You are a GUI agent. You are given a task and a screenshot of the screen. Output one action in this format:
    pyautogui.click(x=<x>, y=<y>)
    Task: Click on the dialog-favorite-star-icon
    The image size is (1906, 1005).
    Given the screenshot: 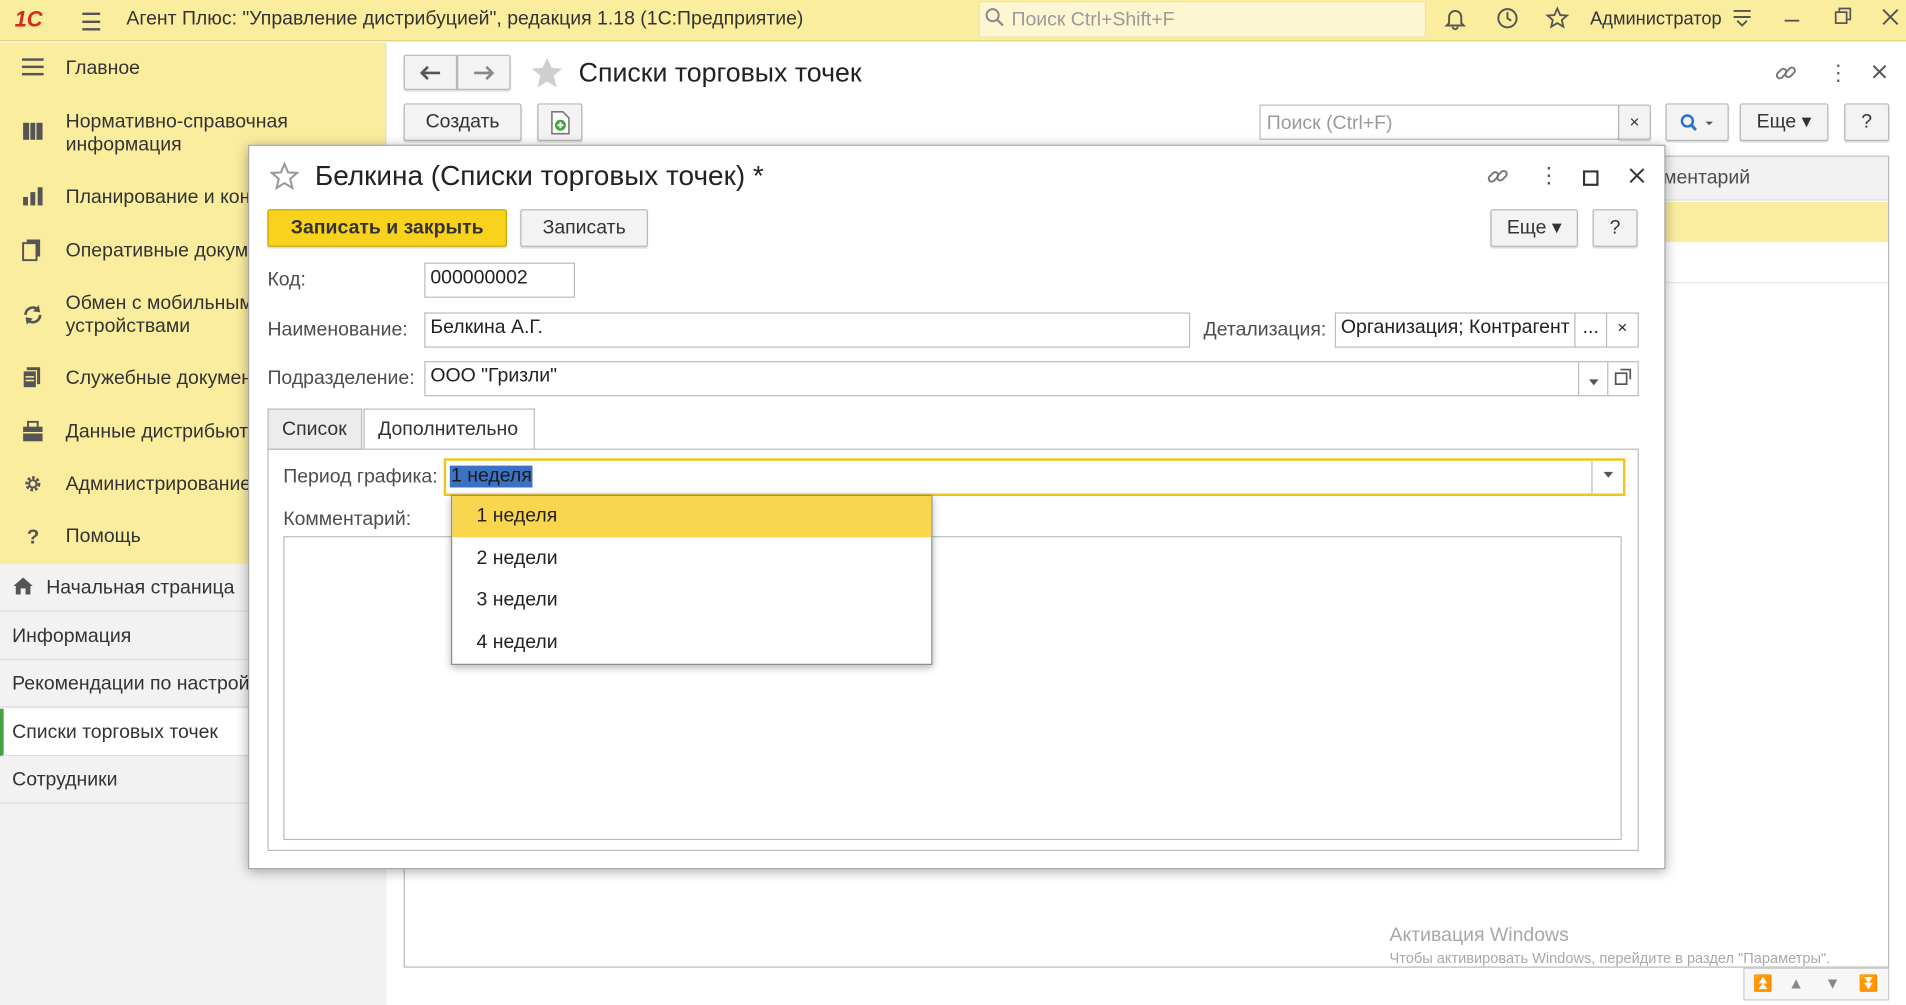 What is the action you would take?
    pyautogui.click(x=284, y=179)
    